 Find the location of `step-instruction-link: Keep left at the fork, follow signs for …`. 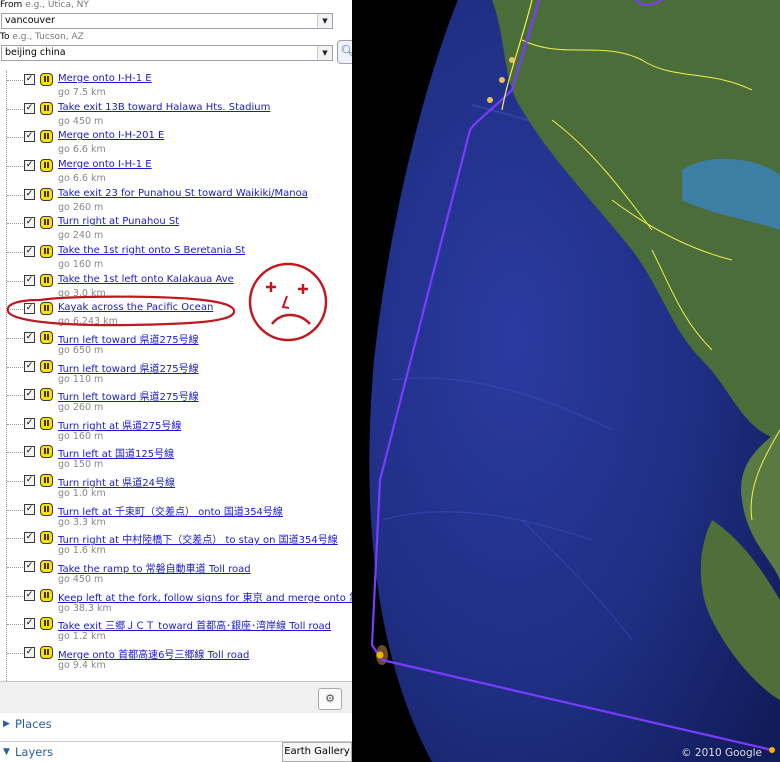

step-instruction-link: Keep left at the fork, follow signs for … is located at coordinates (205, 596).